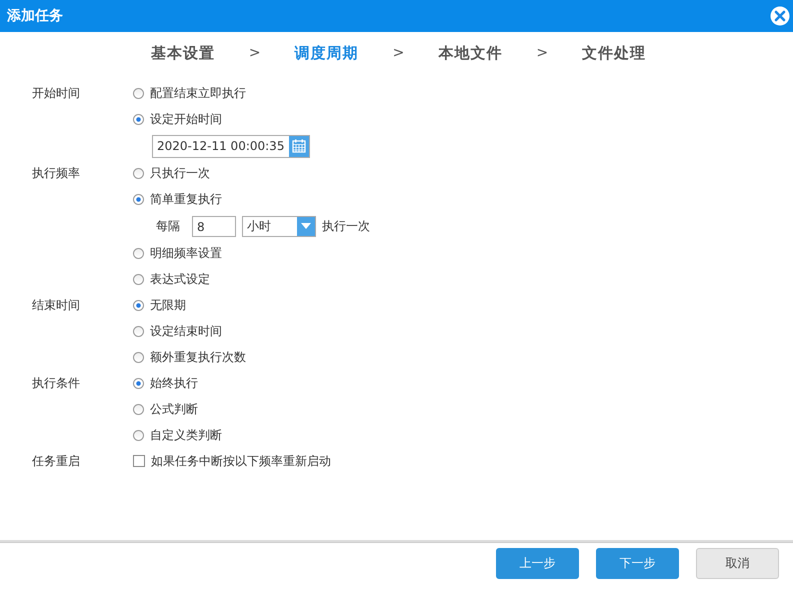 This screenshot has width=793, height=592. What do you see at coordinates (56, 305) in the screenshot?
I see `field-label: 结束时间` at bounding box center [56, 305].